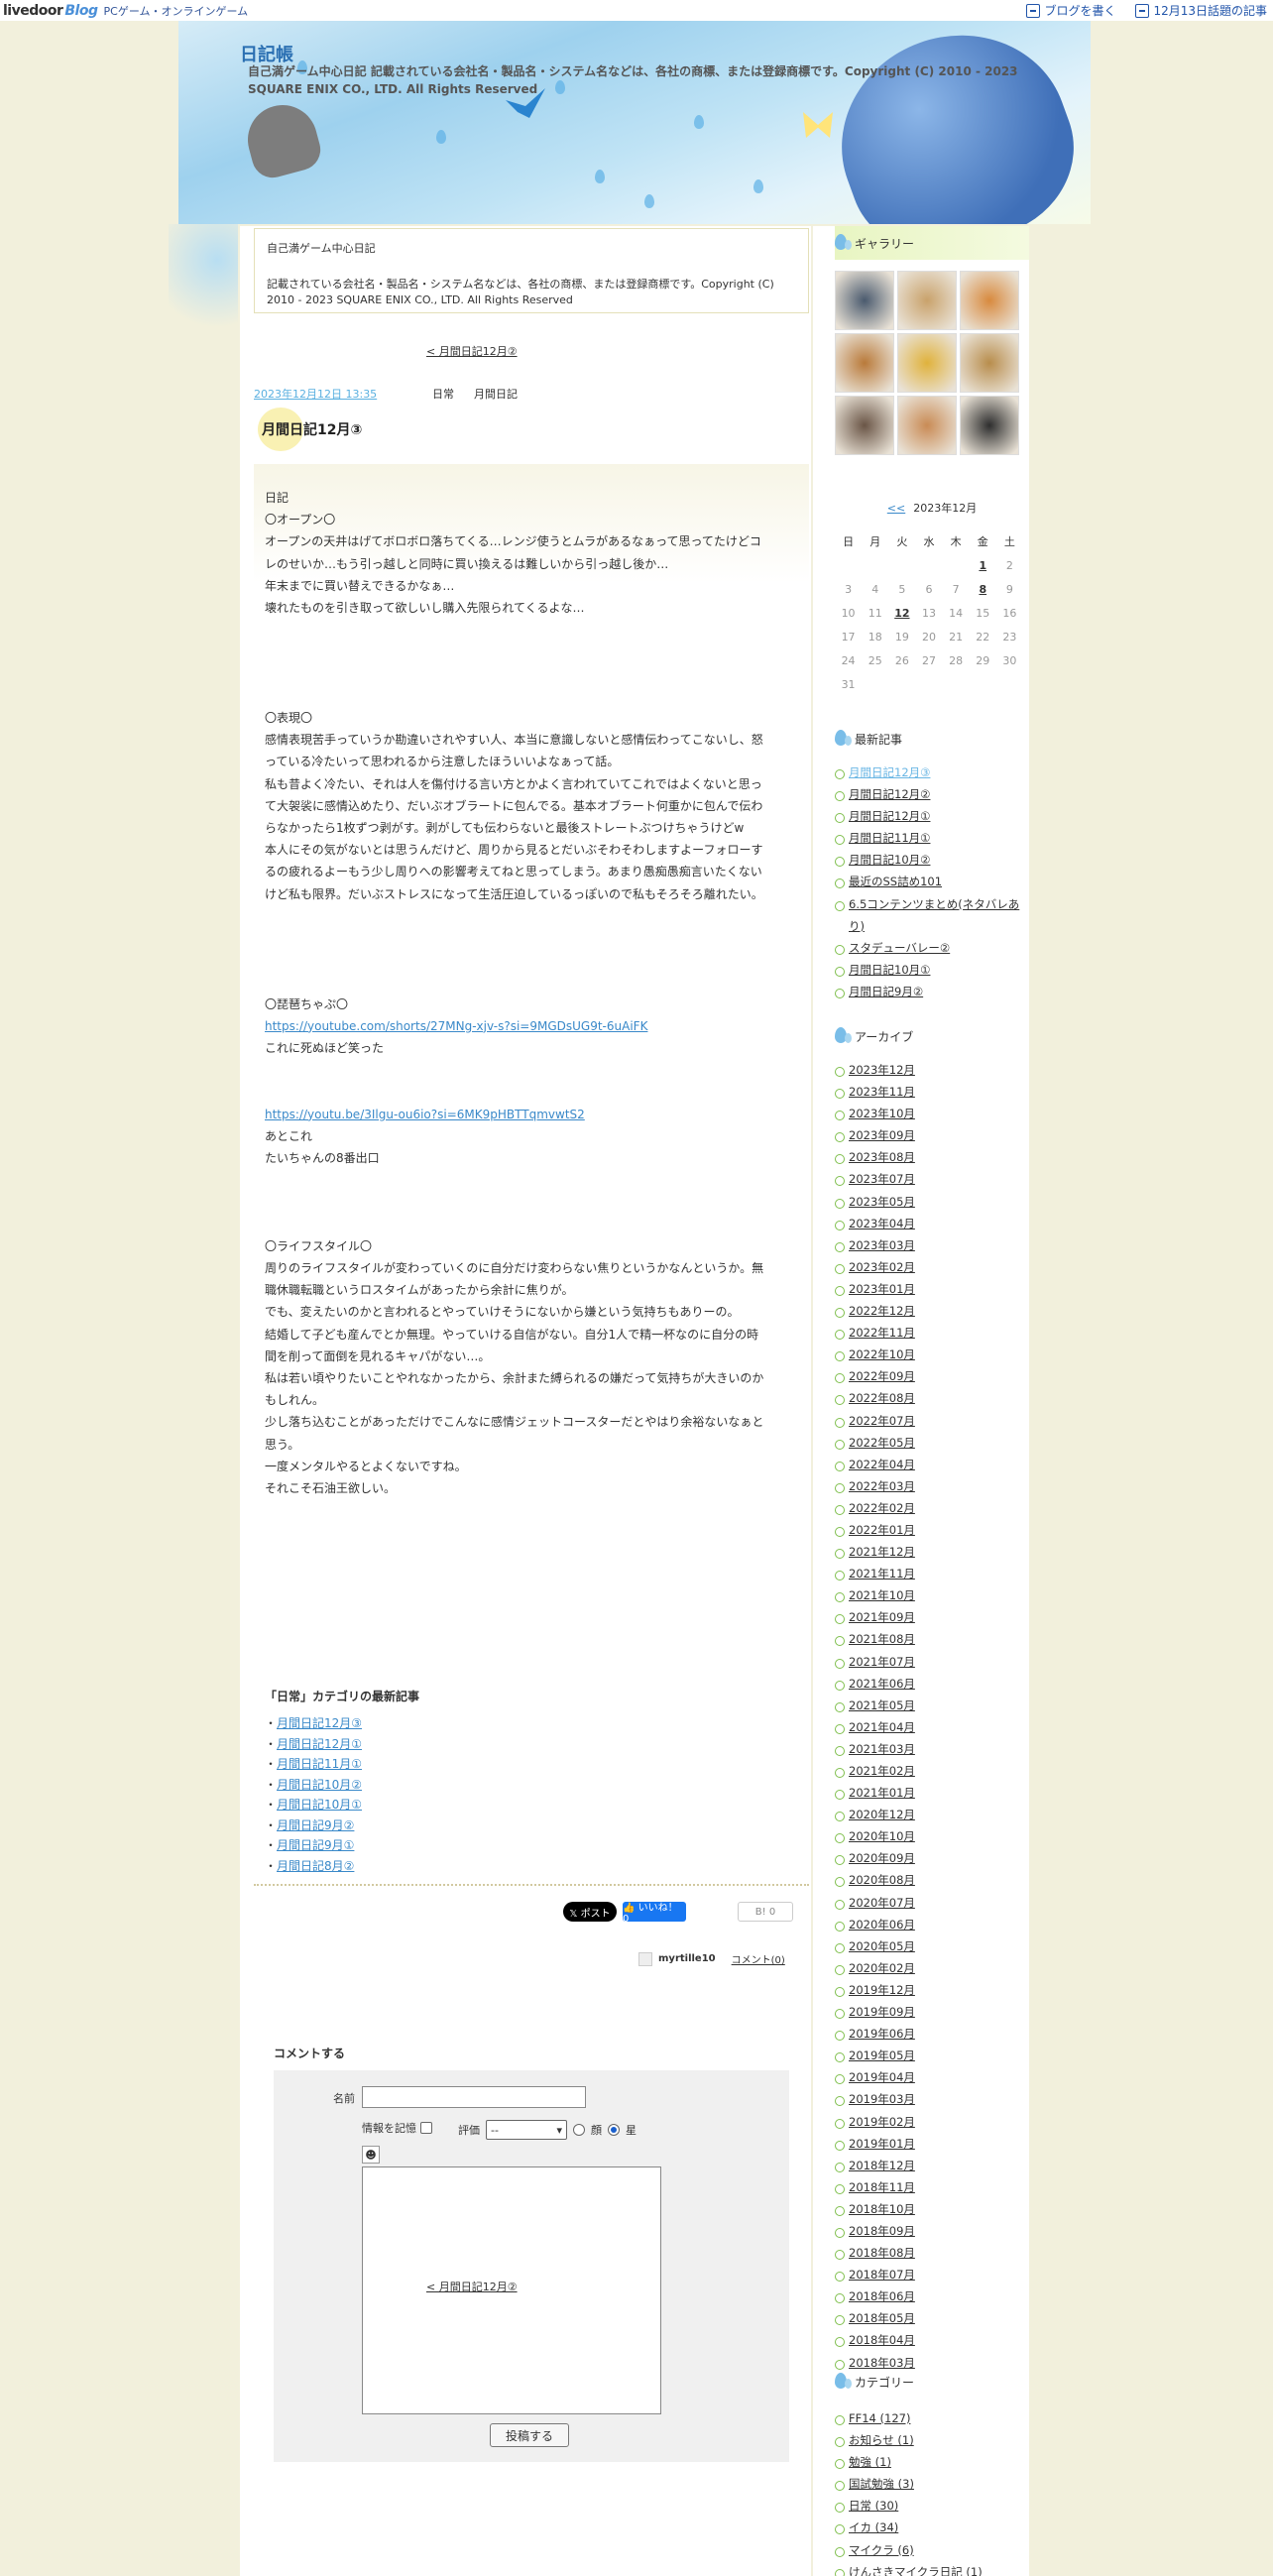 The image size is (1273, 2576). I want to click on avatar, so click(645, 1959).